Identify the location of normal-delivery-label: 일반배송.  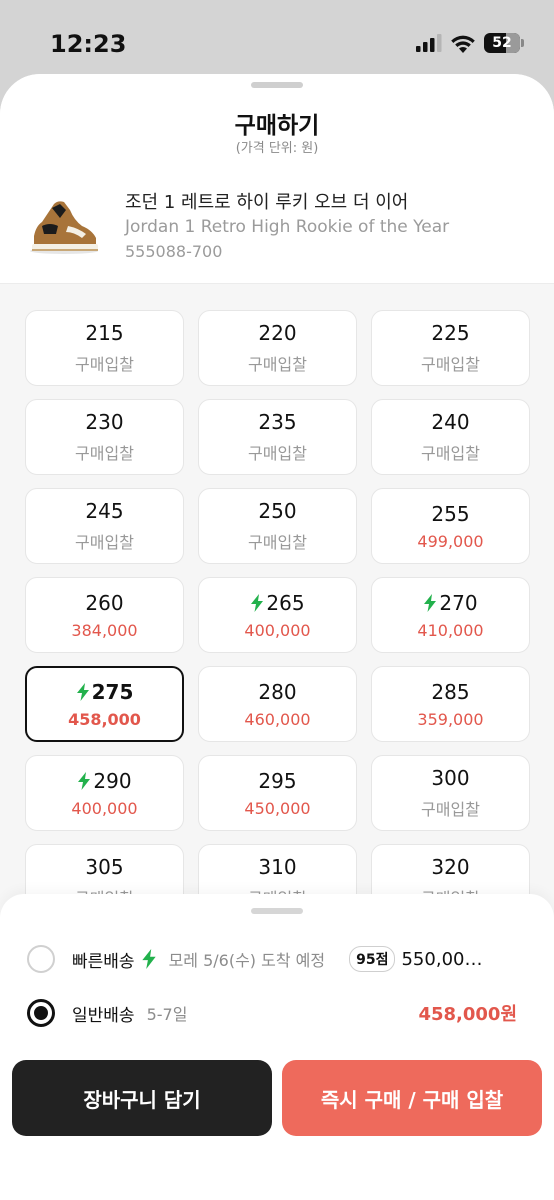
(103, 1015).